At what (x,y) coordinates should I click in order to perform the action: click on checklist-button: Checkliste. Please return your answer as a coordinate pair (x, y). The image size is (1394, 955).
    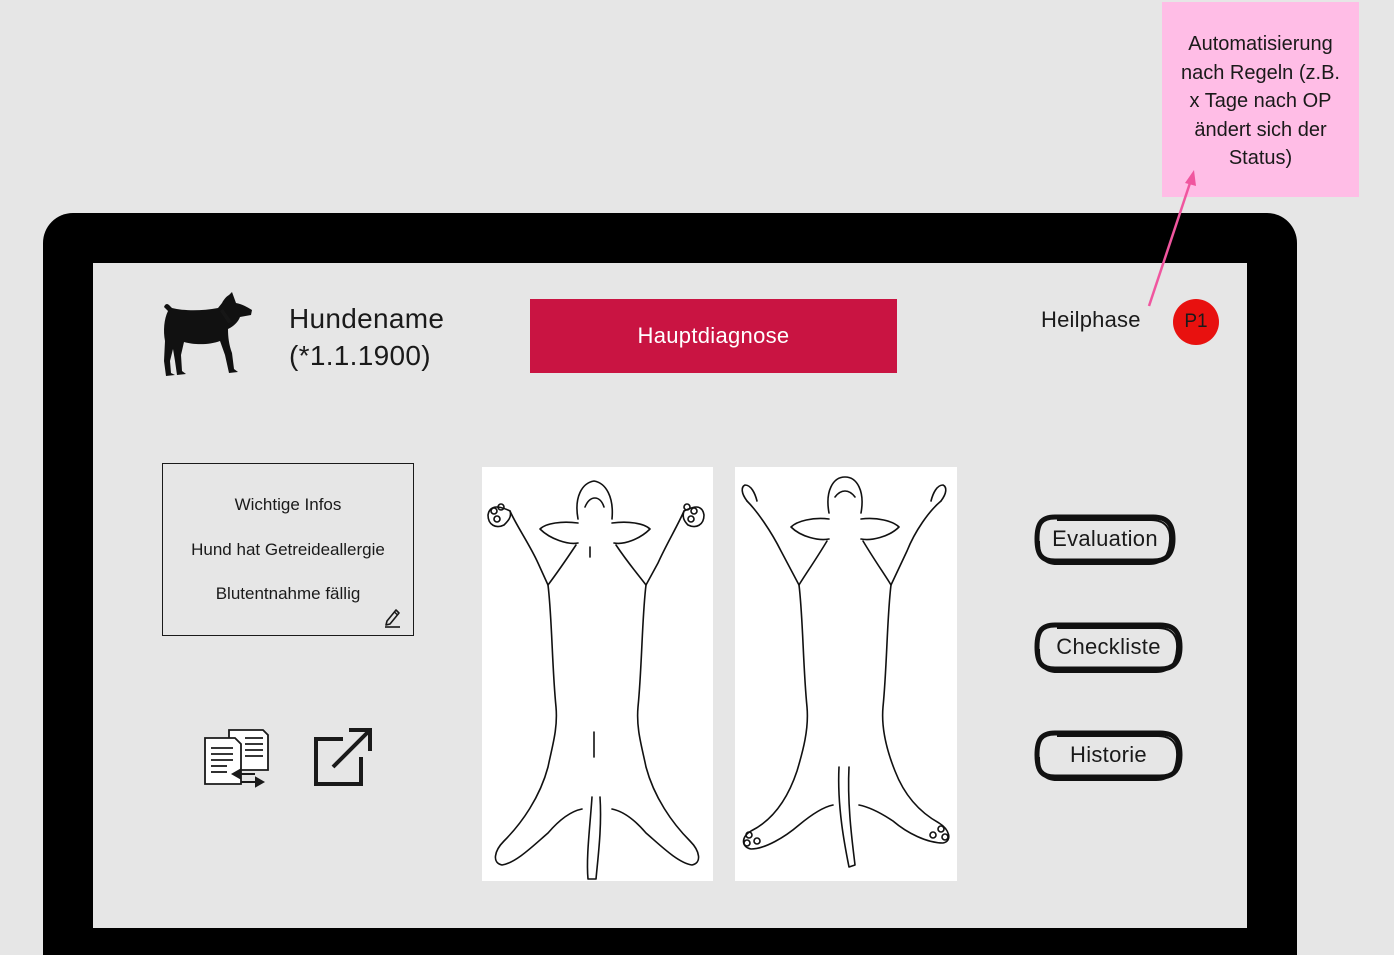
    Looking at the image, I should click on (1108, 647).